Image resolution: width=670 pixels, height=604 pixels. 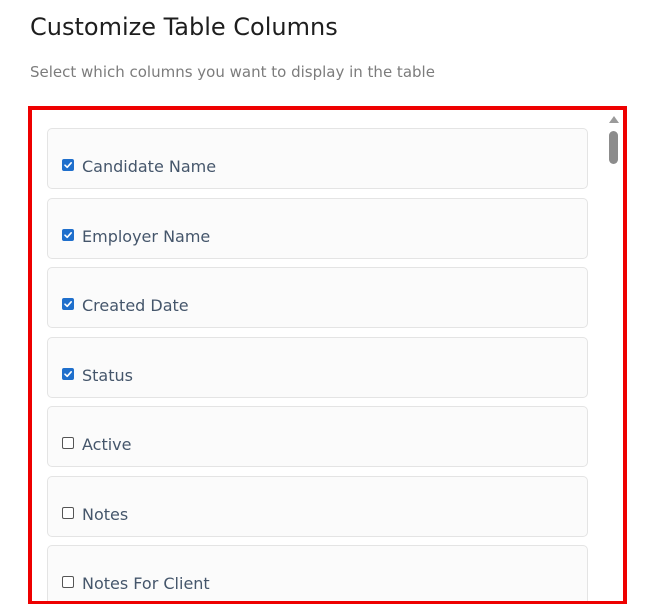 What do you see at coordinates (614, 356) in the screenshot?
I see `vertical-scrollbar` at bounding box center [614, 356].